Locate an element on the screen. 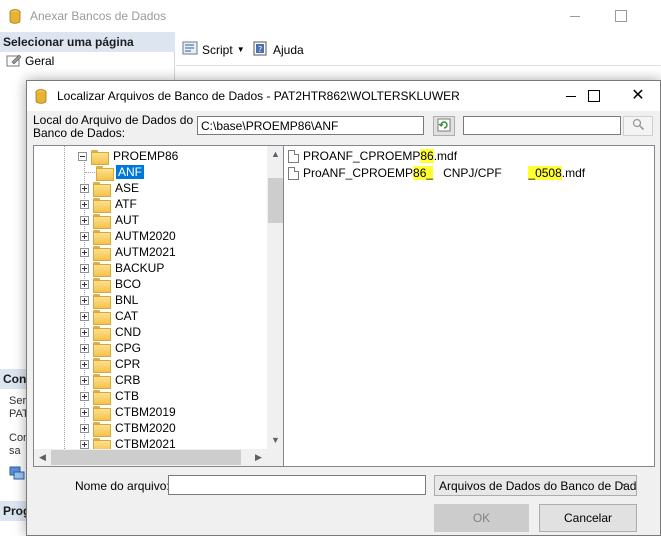 The width and height of the screenshot is (661, 536). tree-horizontal-scroll-thumb is located at coordinates (146, 457).